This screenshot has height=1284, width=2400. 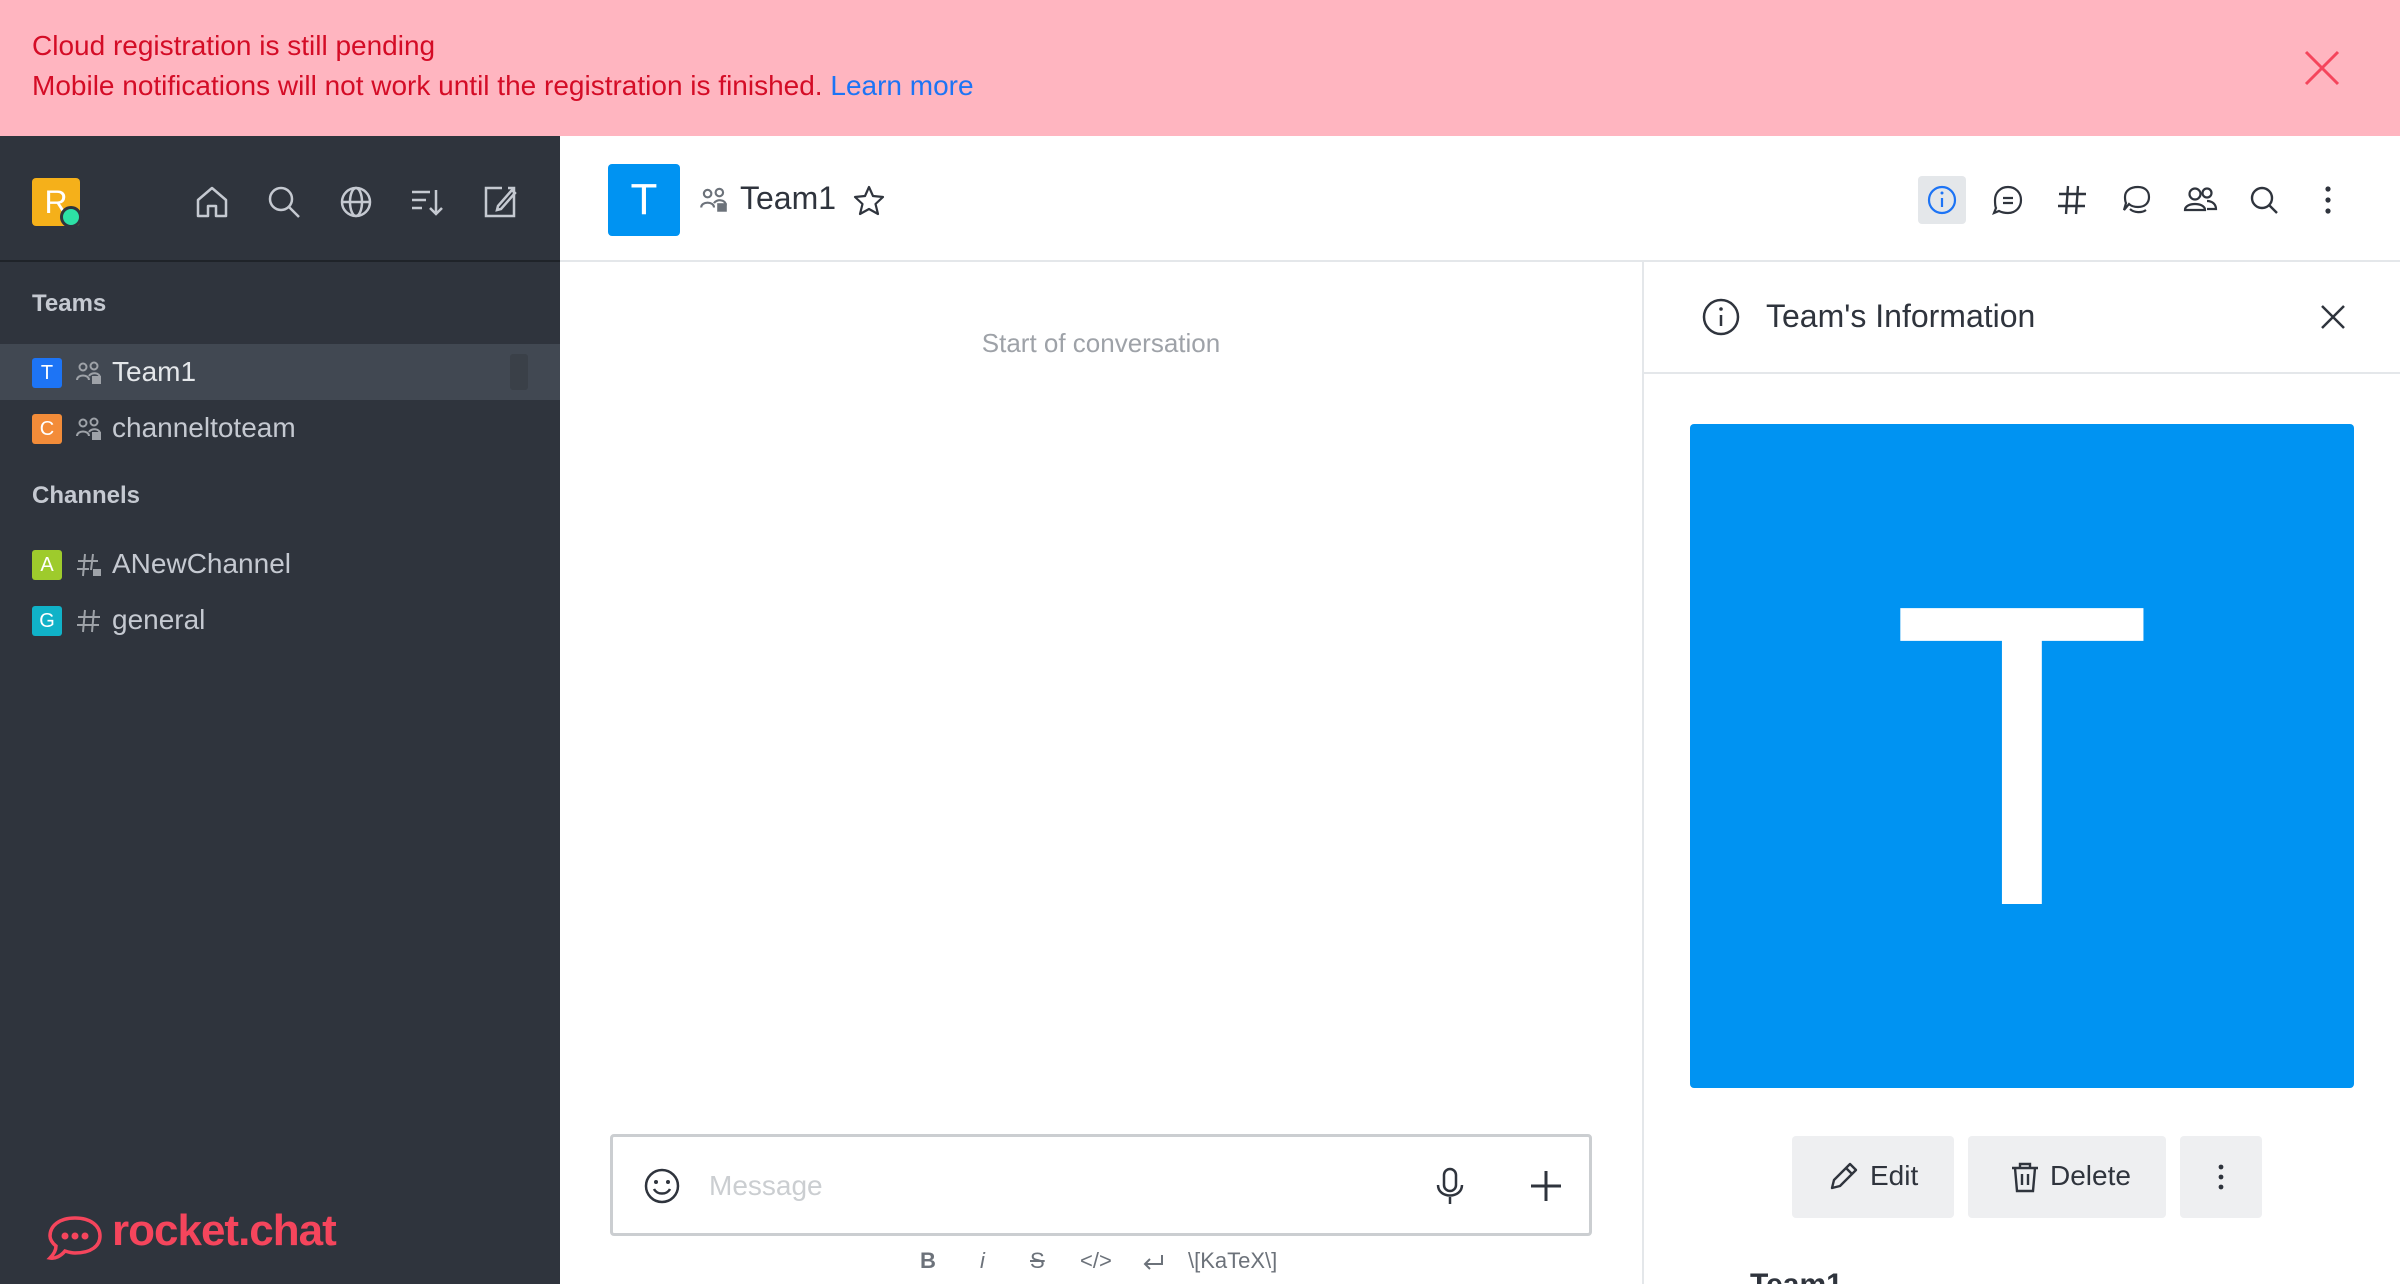 I want to click on team-name-label: Team1, so click(x=1766, y=1276).